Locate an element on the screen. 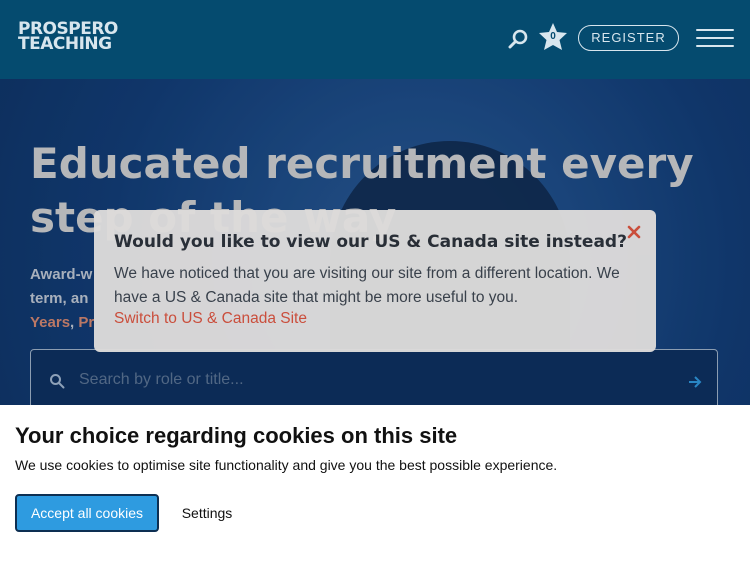 This screenshot has height=563, width=750. favourites-count: 0 is located at coordinates (553, 36).